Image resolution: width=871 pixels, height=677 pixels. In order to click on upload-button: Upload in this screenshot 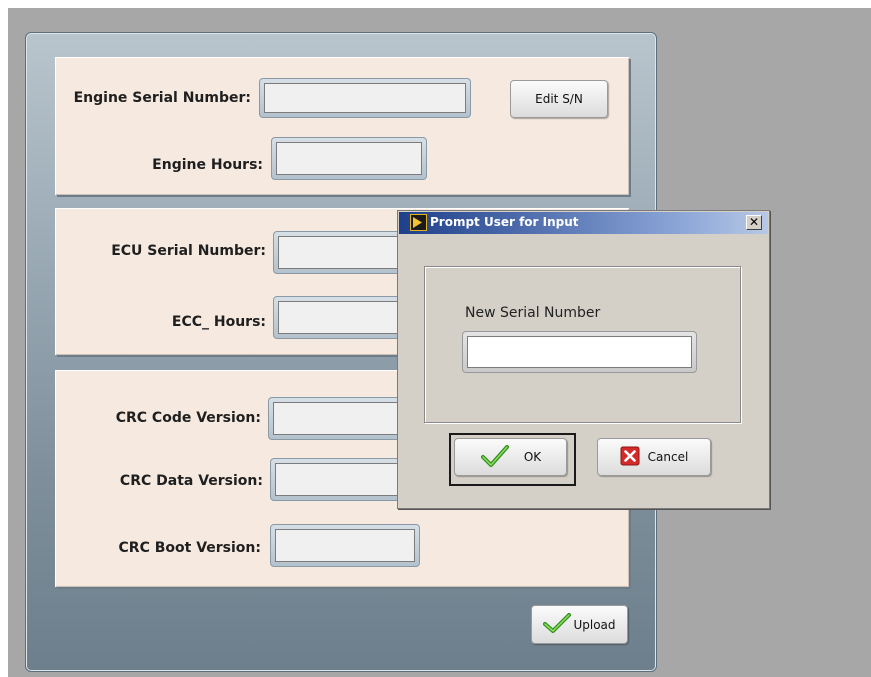, I will do `click(579, 624)`.